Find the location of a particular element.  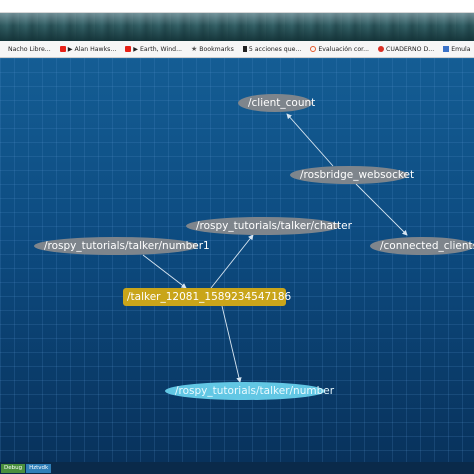

status-bar: Debug Hztvdk is located at coordinates (237, 468).